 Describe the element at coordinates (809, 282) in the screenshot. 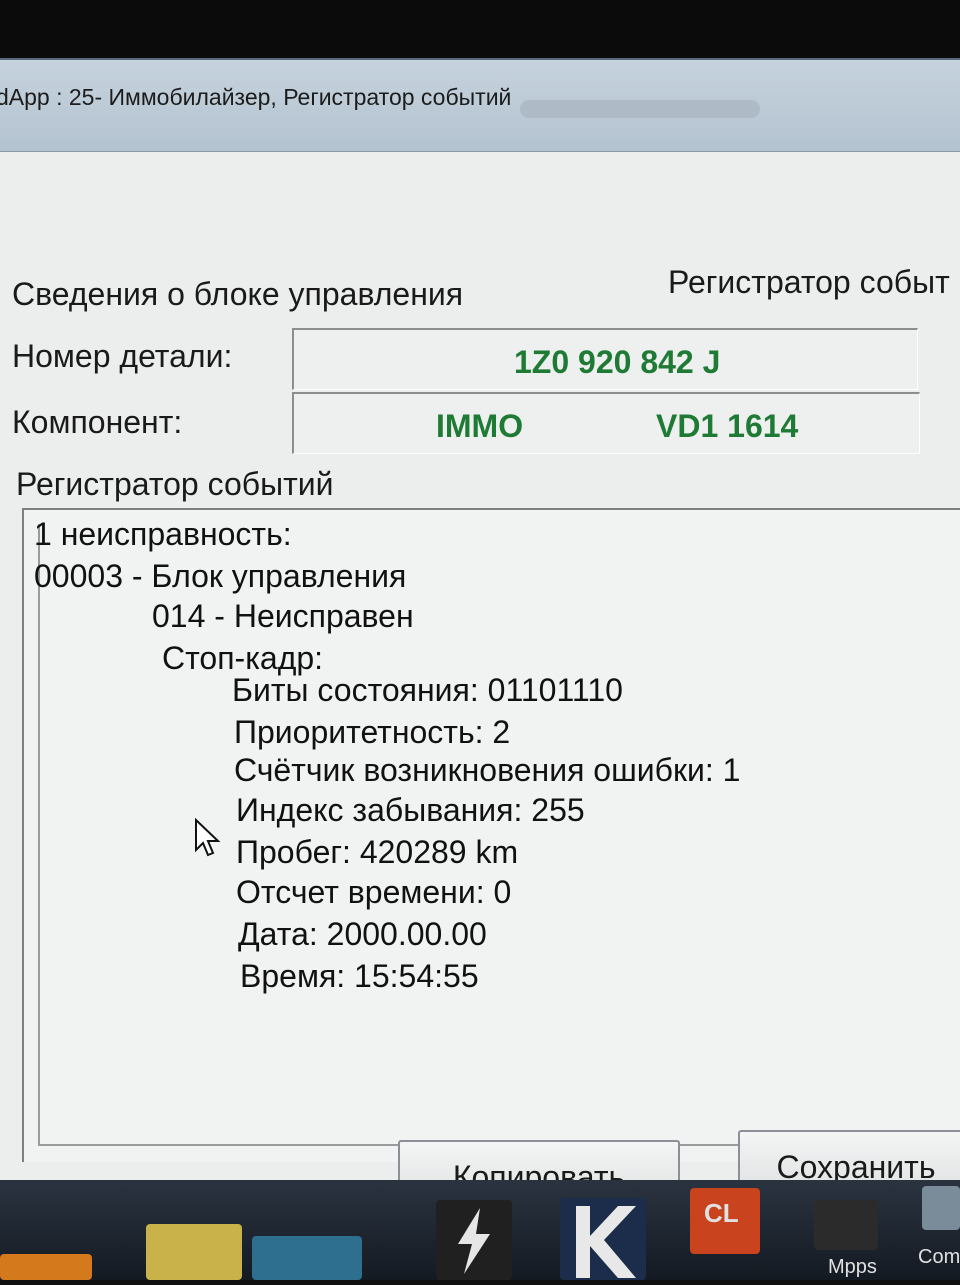

I see `event-recorder-heading: Регистратор событ` at that location.